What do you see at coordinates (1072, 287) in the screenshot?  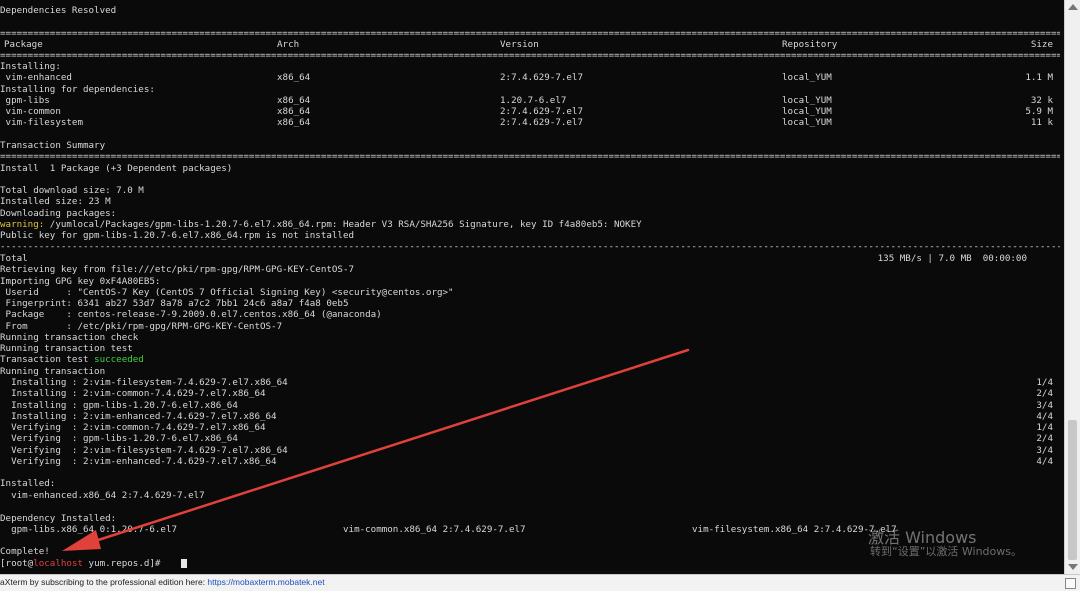 I see `vertical-scrollbar` at bounding box center [1072, 287].